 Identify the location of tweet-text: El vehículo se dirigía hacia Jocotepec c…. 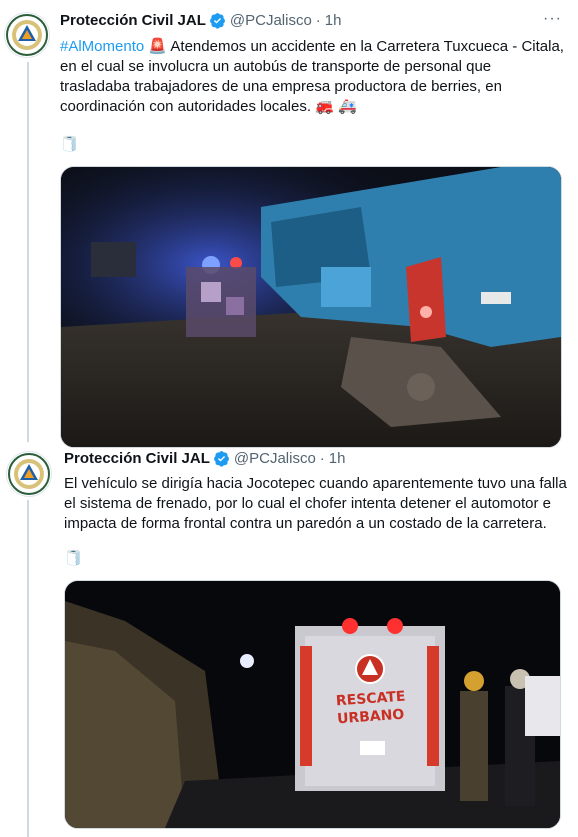
(315, 503).